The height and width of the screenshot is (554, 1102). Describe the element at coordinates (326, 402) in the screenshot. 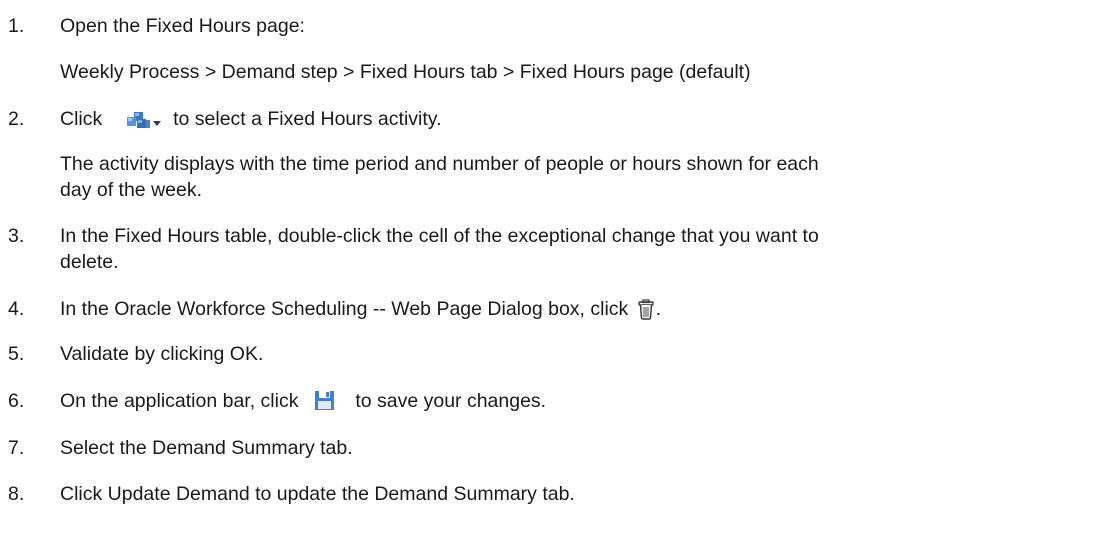

I see `save-disk-icon` at that location.